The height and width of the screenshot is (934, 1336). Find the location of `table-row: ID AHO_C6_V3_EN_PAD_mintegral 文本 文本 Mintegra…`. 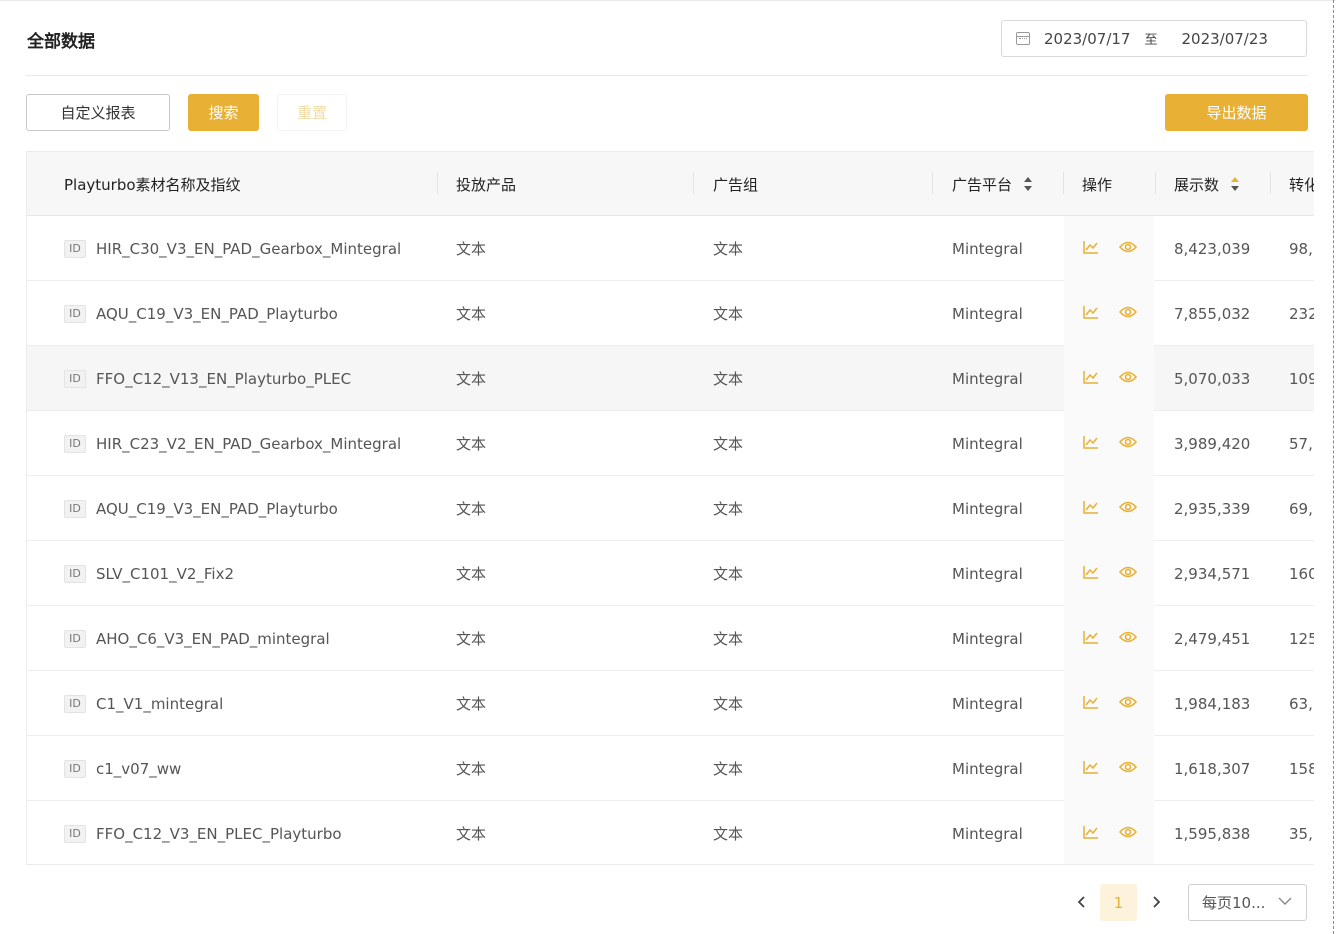

table-row: ID AHO_C6_V3_EN_PAD_mintegral 文本 文本 Mintegra… is located at coordinates (670, 638).